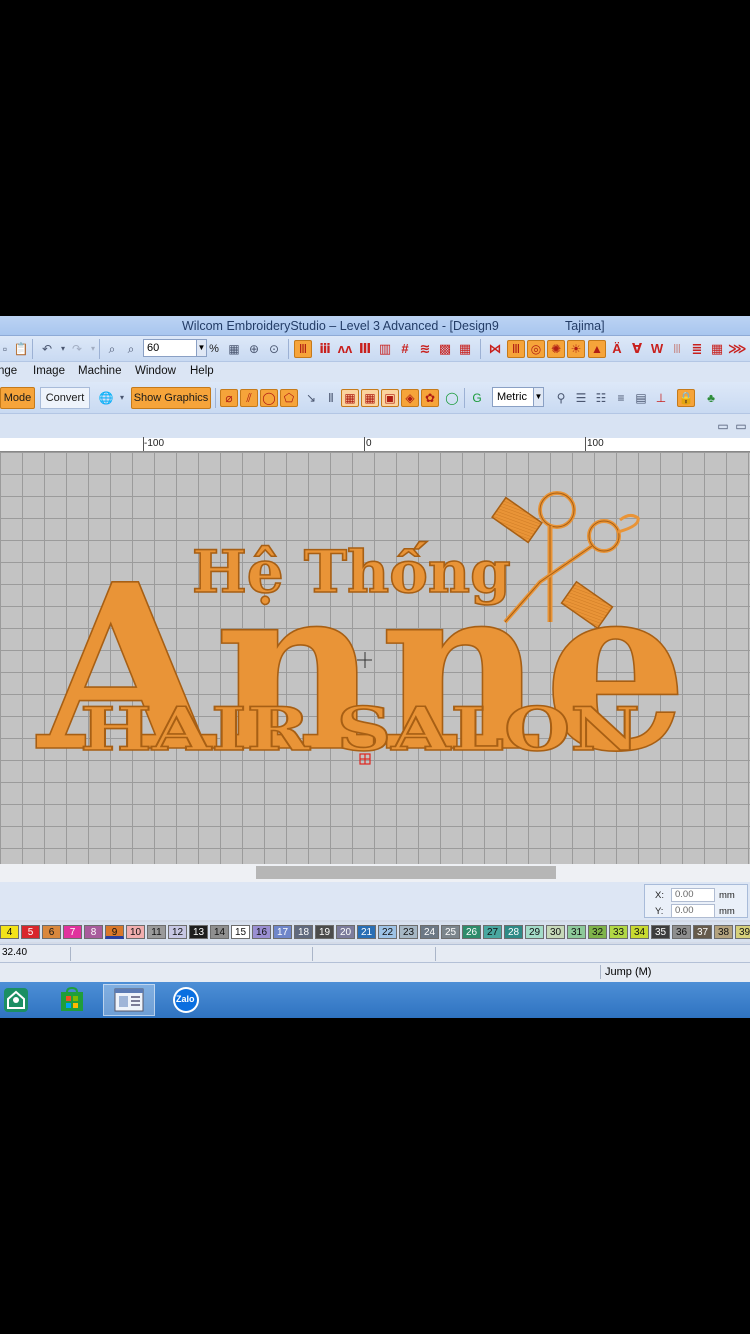 The height and width of the screenshot is (1334, 750). Describe the element at coordinates (303, 932) in the screenshot. I see `color-swatch: 18` at that location.